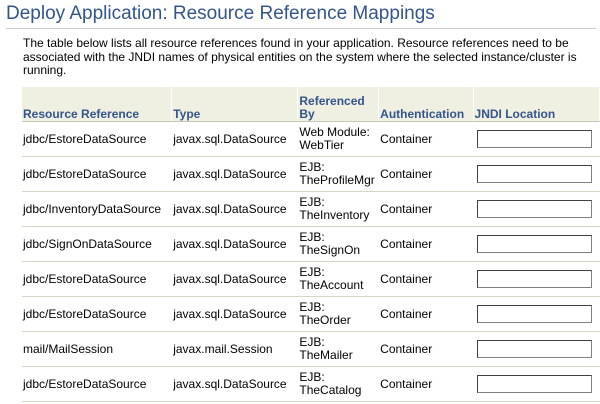 Image resolution: width=600 pixels, height=404 pixels. I want to click on title-divider, so click(301, 28).